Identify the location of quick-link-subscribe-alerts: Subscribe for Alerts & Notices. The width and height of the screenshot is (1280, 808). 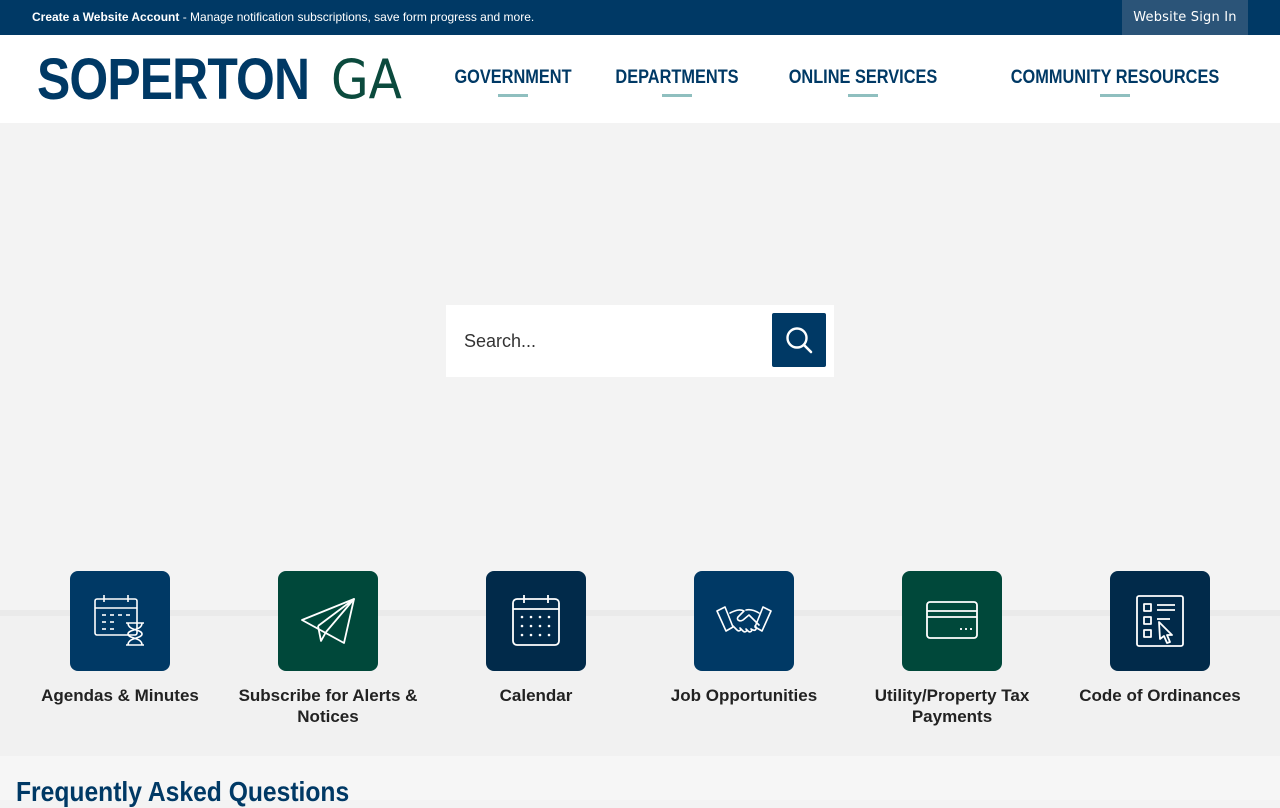
(328, 649).